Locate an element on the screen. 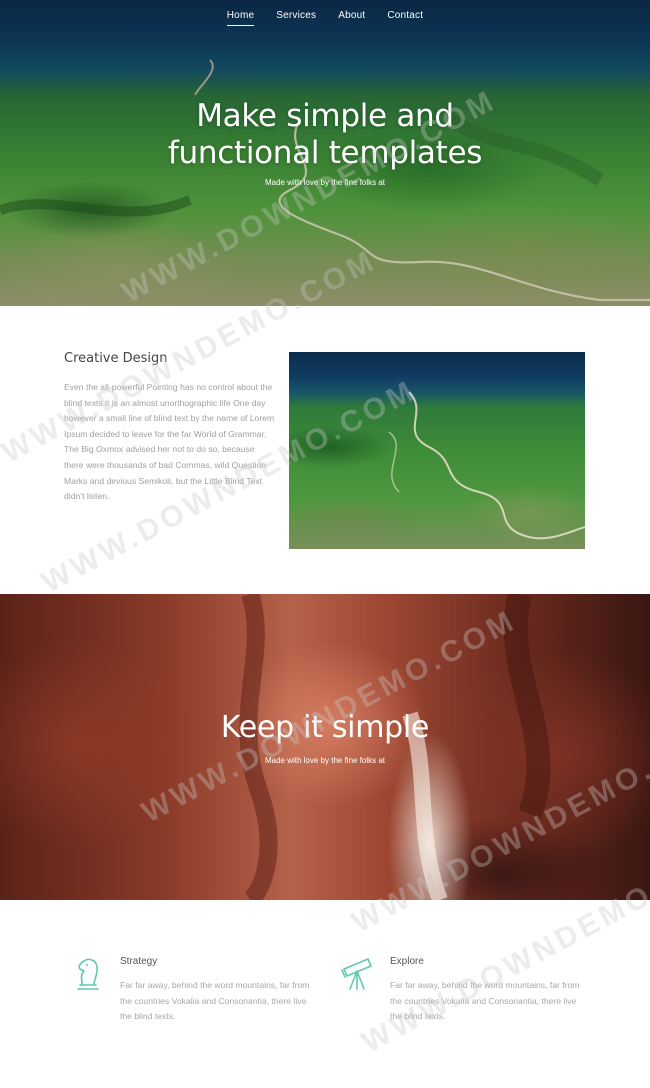  banner-title: Keep it simple is located at coordinates (325, 727).